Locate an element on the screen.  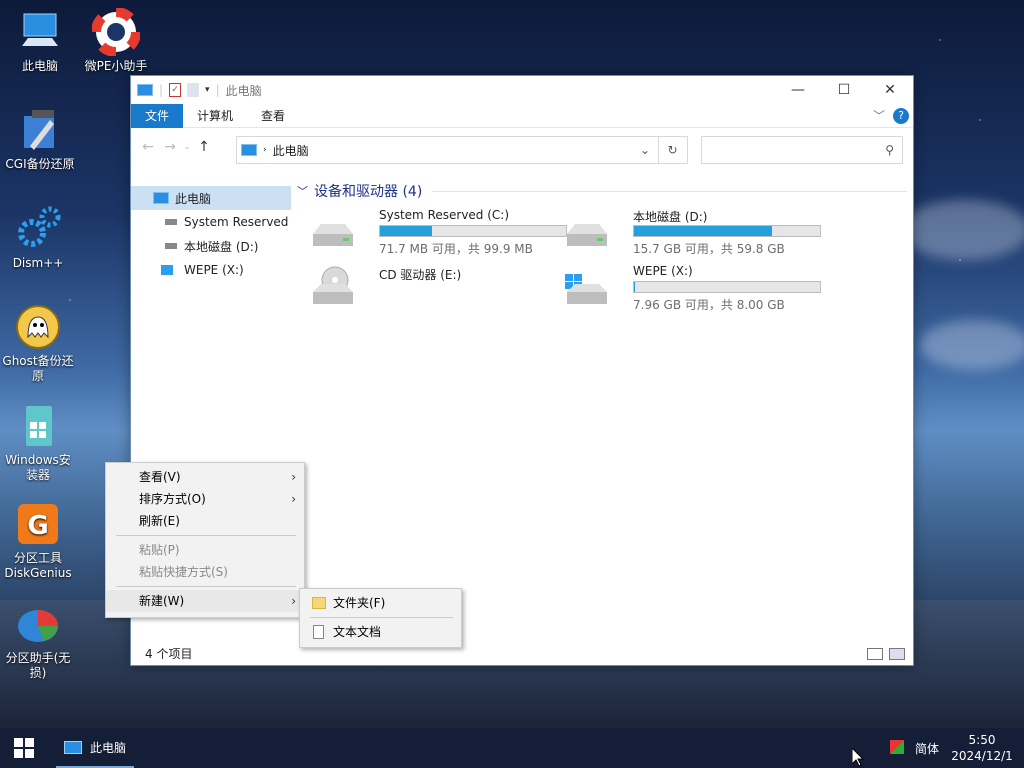
drive-item-d: 本地磁盘 (D:) 15.7 GB 可用，共 59.8 GB is located at coordinates (693, 233).